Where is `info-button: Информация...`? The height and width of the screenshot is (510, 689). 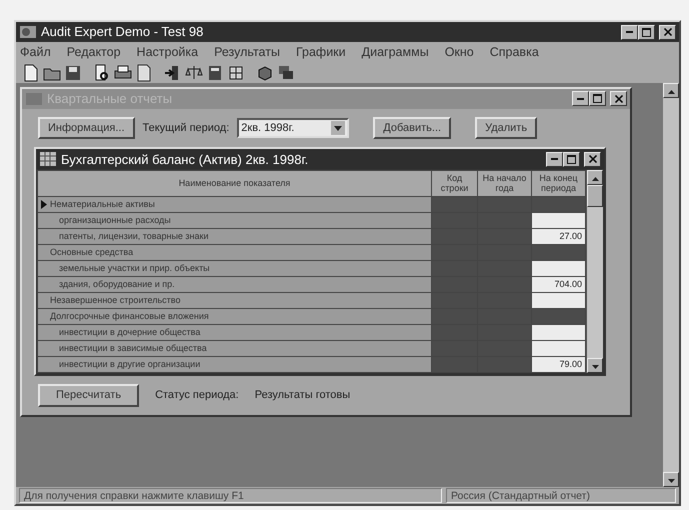 info-button: Информация... is located at coordinates (86, 128).